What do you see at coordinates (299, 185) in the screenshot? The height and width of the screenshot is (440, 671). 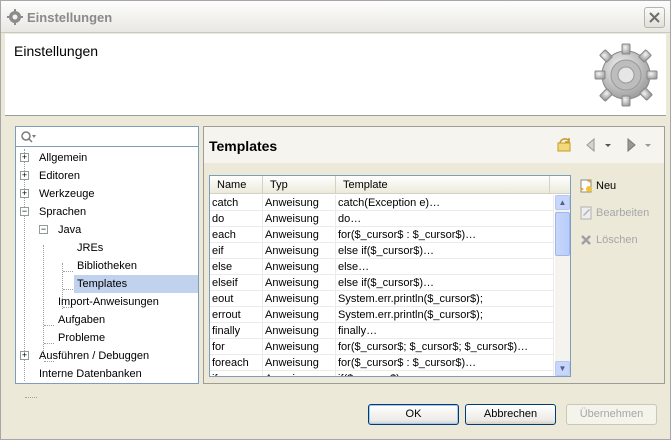 I see `column-header-typ: Typ` at bounding box center [299, 185].